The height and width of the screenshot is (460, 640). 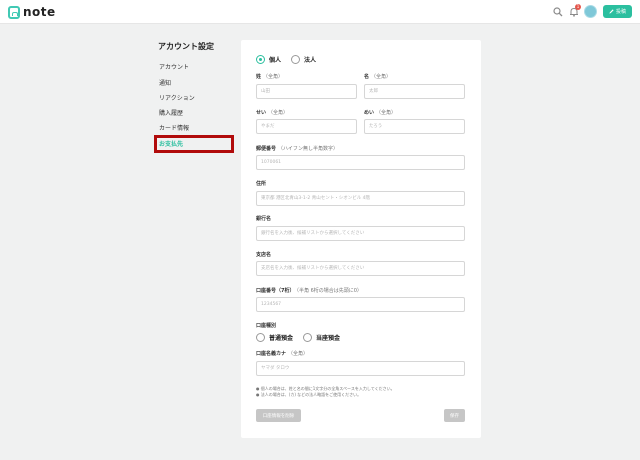 I want to click on radio-individual-label: 個人, so click(x=275, y=60).